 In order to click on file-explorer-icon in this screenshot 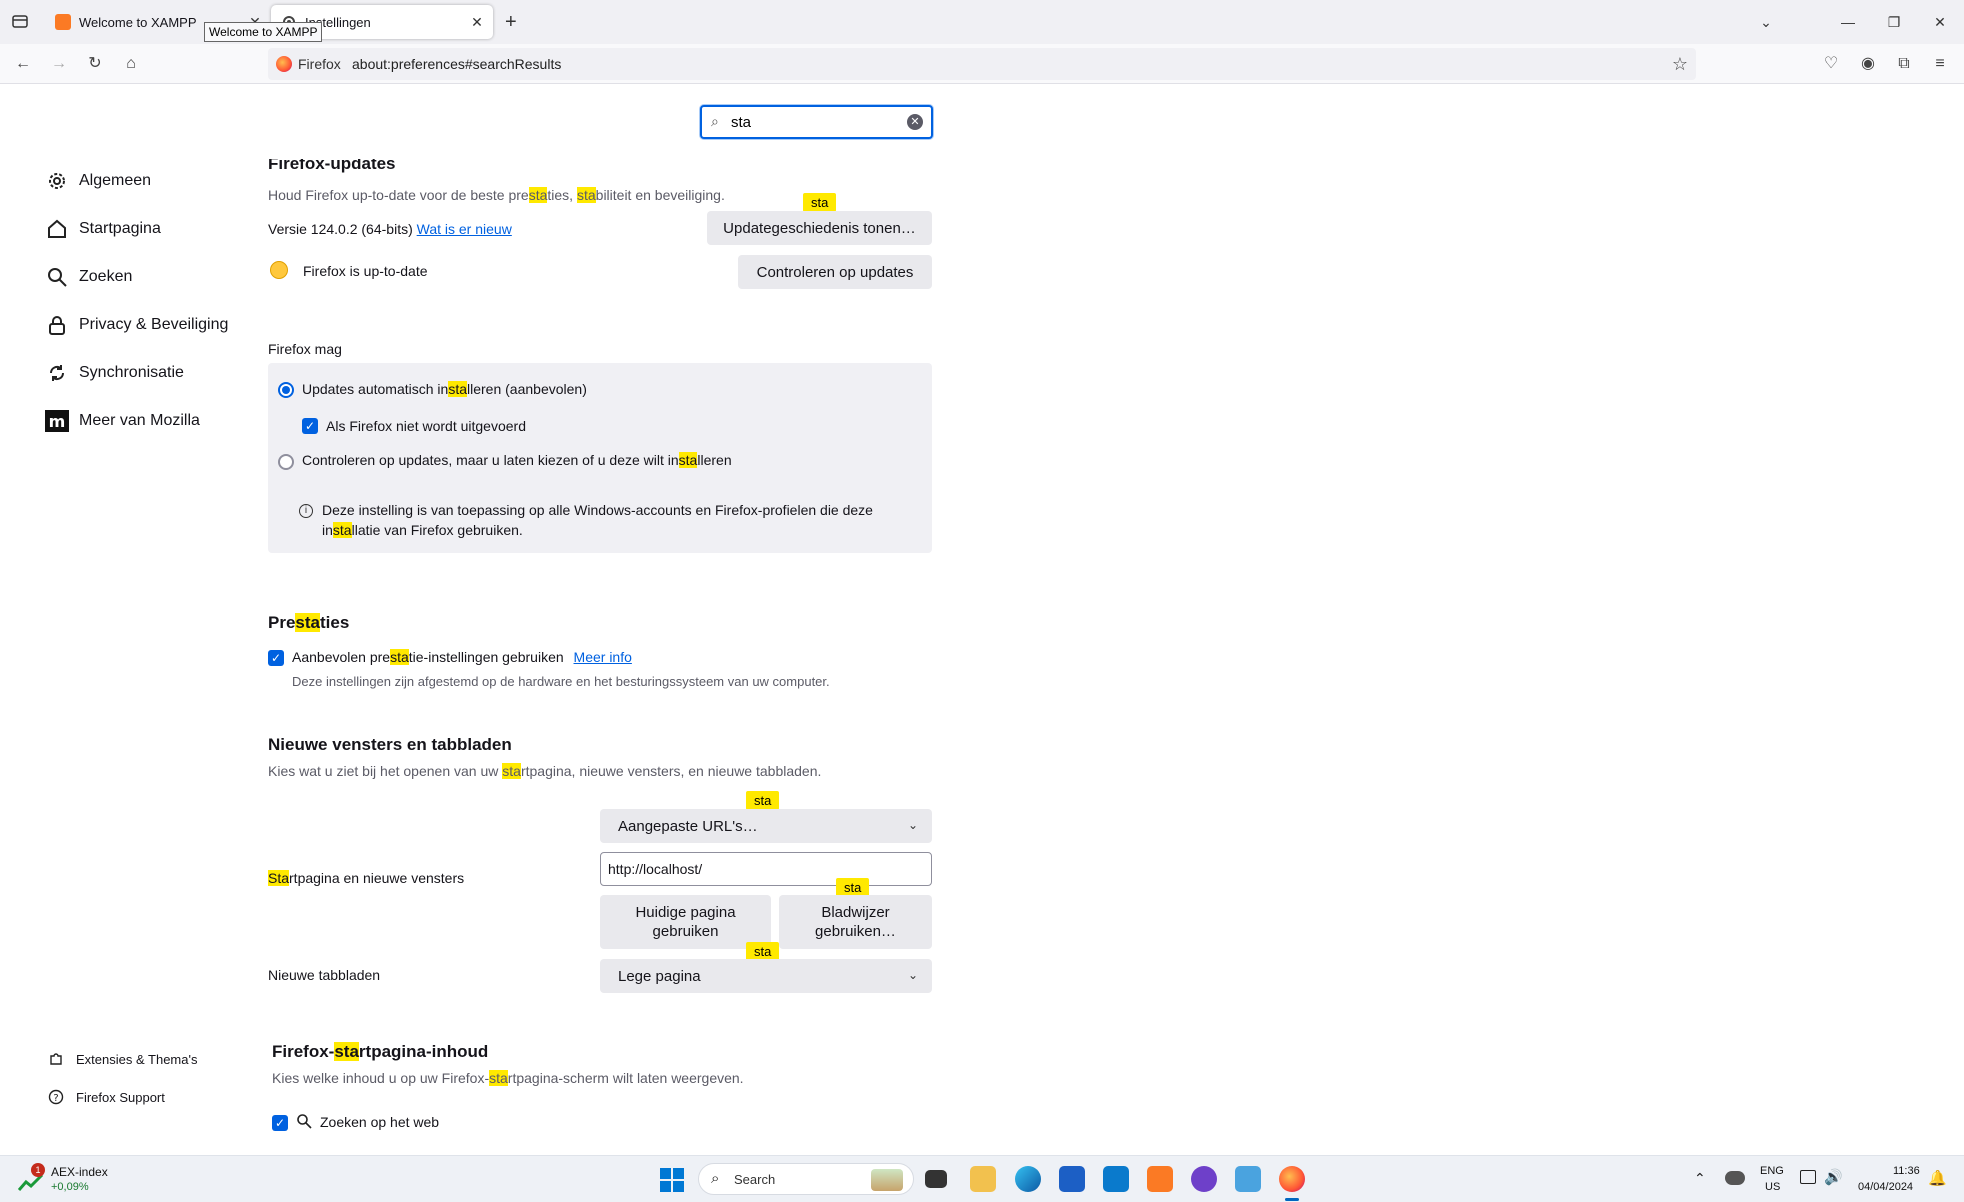, I will do `click(983, 1179)`.